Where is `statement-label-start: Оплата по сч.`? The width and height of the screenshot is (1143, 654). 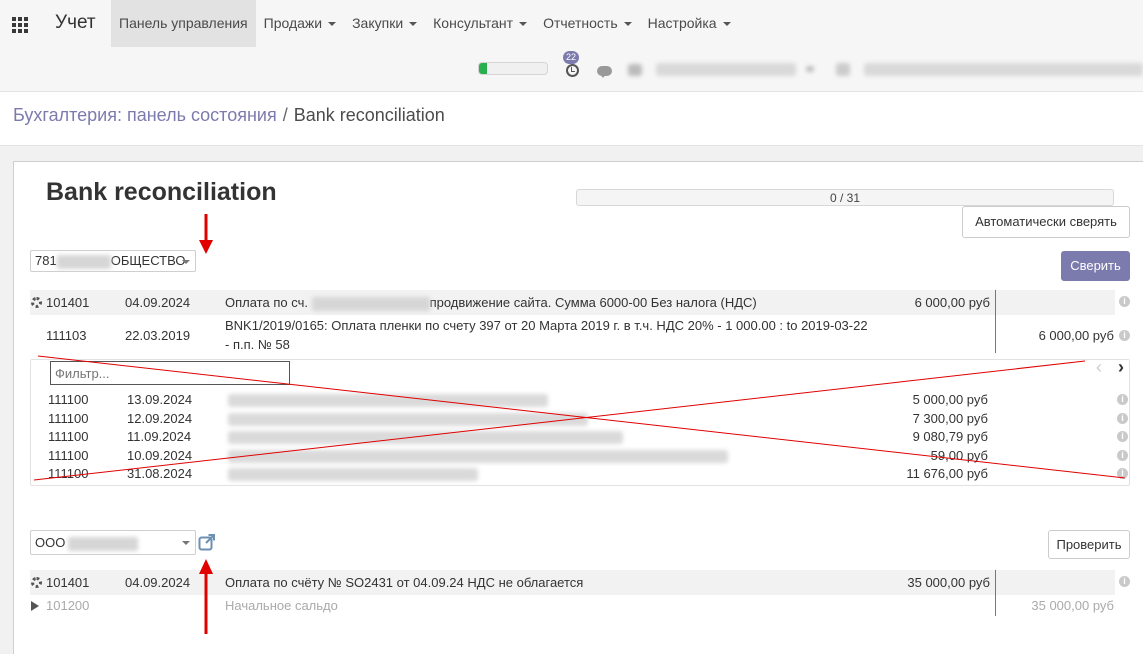
statement-label-start: Оплата по сч. is located at coordinates (266, 302).